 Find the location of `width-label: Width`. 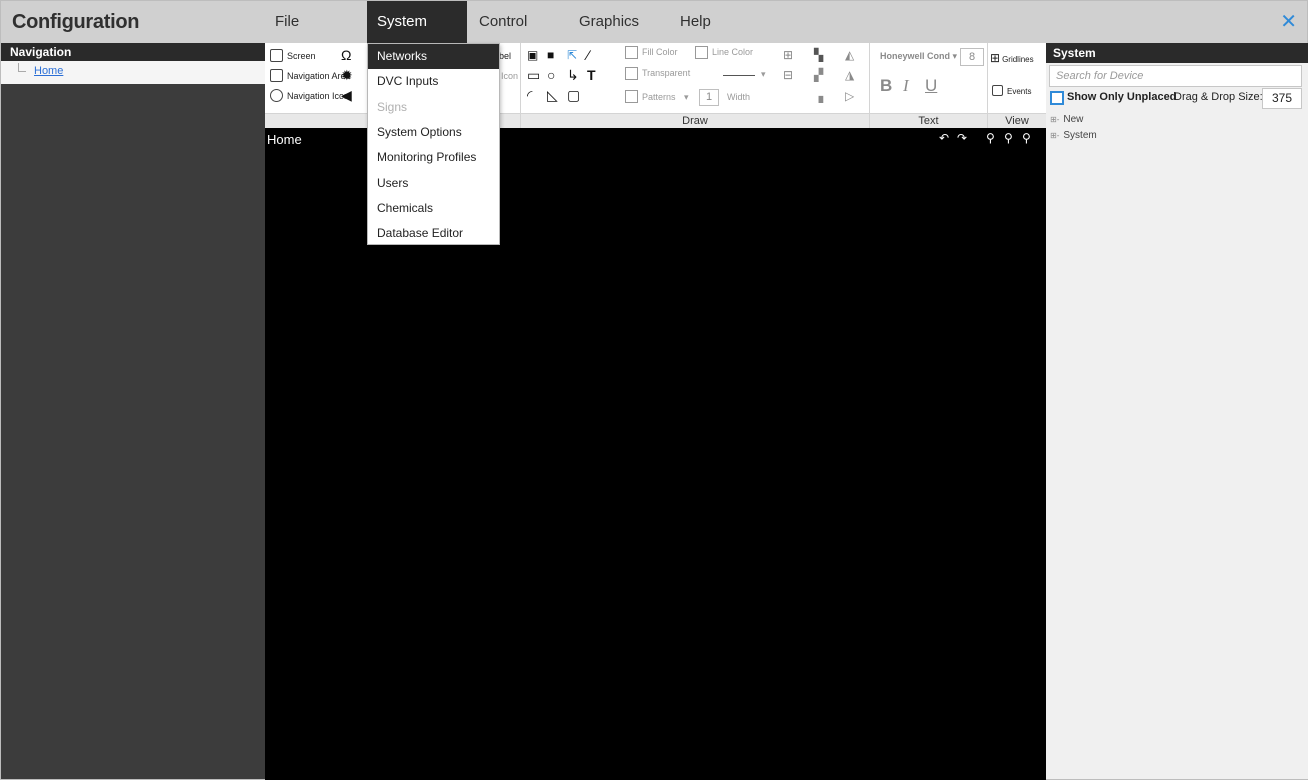

width-label: Width is located at coordinates (739, 97).